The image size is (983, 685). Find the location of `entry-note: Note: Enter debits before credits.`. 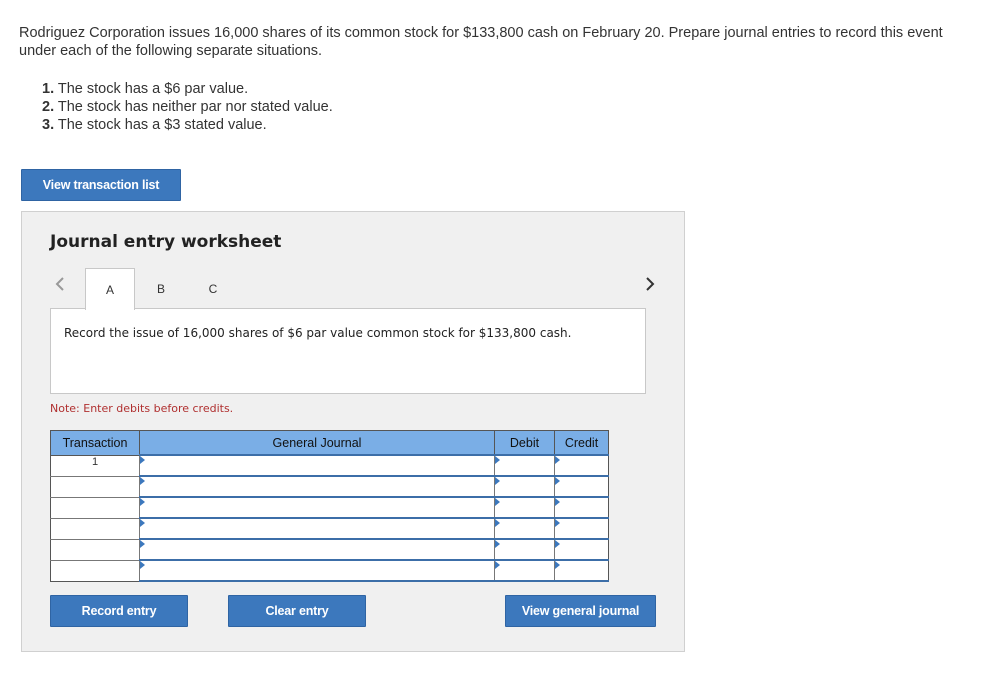

entry-note: Note: Enter debits before credits. is located at coordinates (142, 408).